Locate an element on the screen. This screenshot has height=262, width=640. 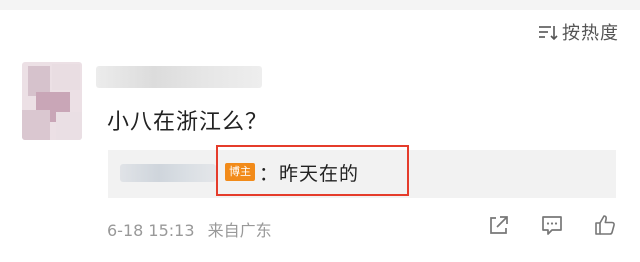
comment-button is located at coordinates (552, 225).